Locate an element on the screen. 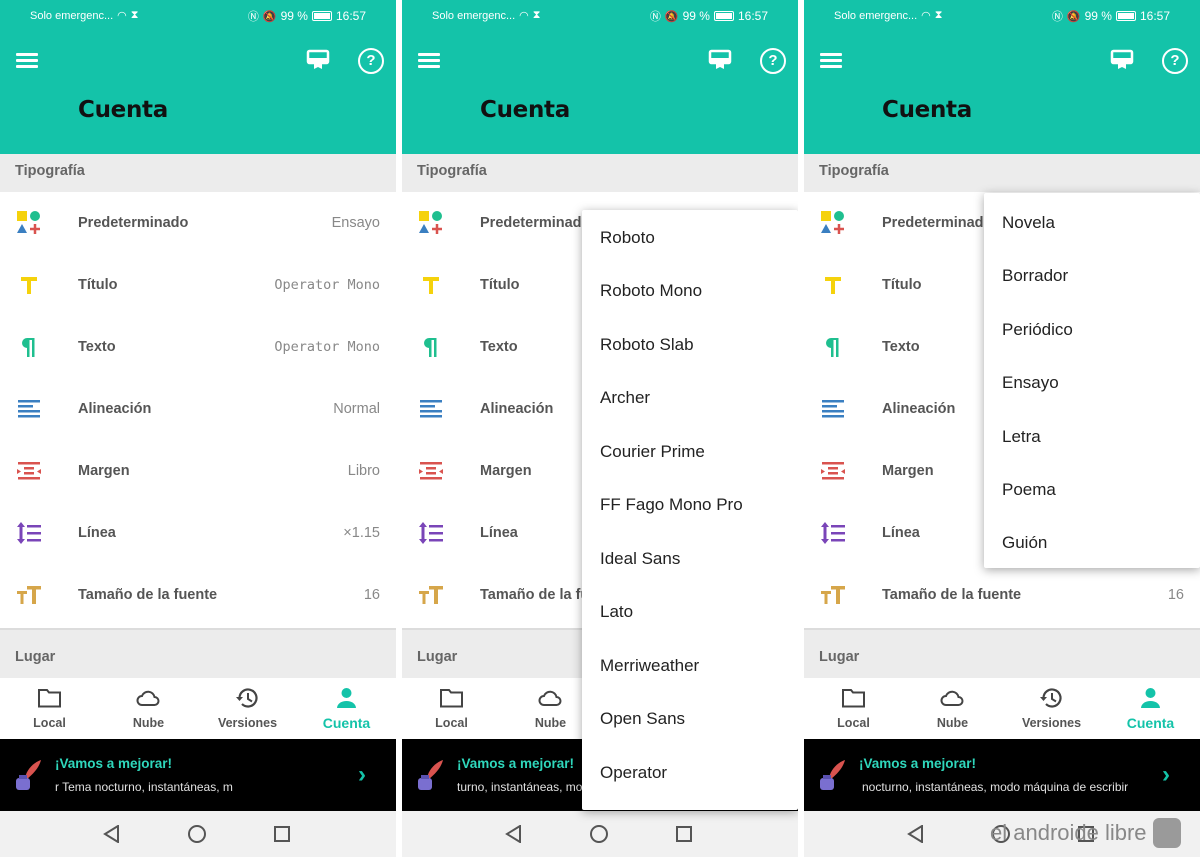 This screenshot has height=857, width=1200. row-label: Texto is located at coordinates (97, 347).